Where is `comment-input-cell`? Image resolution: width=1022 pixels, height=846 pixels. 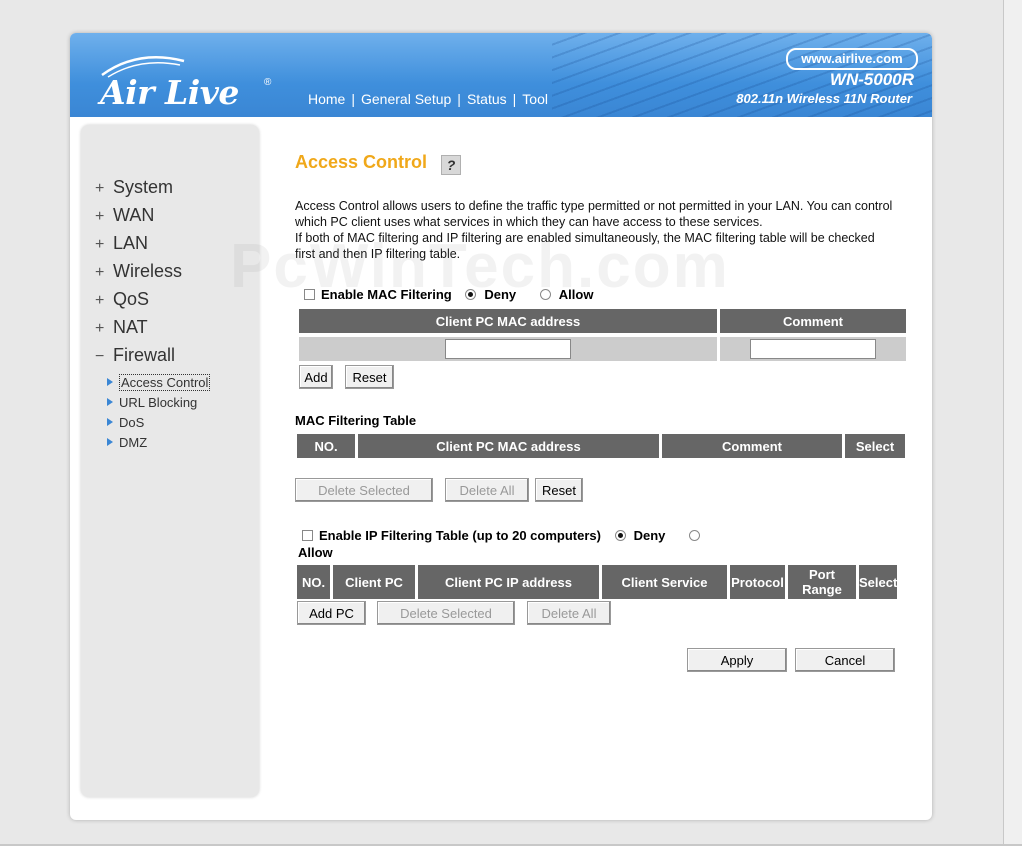
comment-input-cell is located at coordinates (813, 349).